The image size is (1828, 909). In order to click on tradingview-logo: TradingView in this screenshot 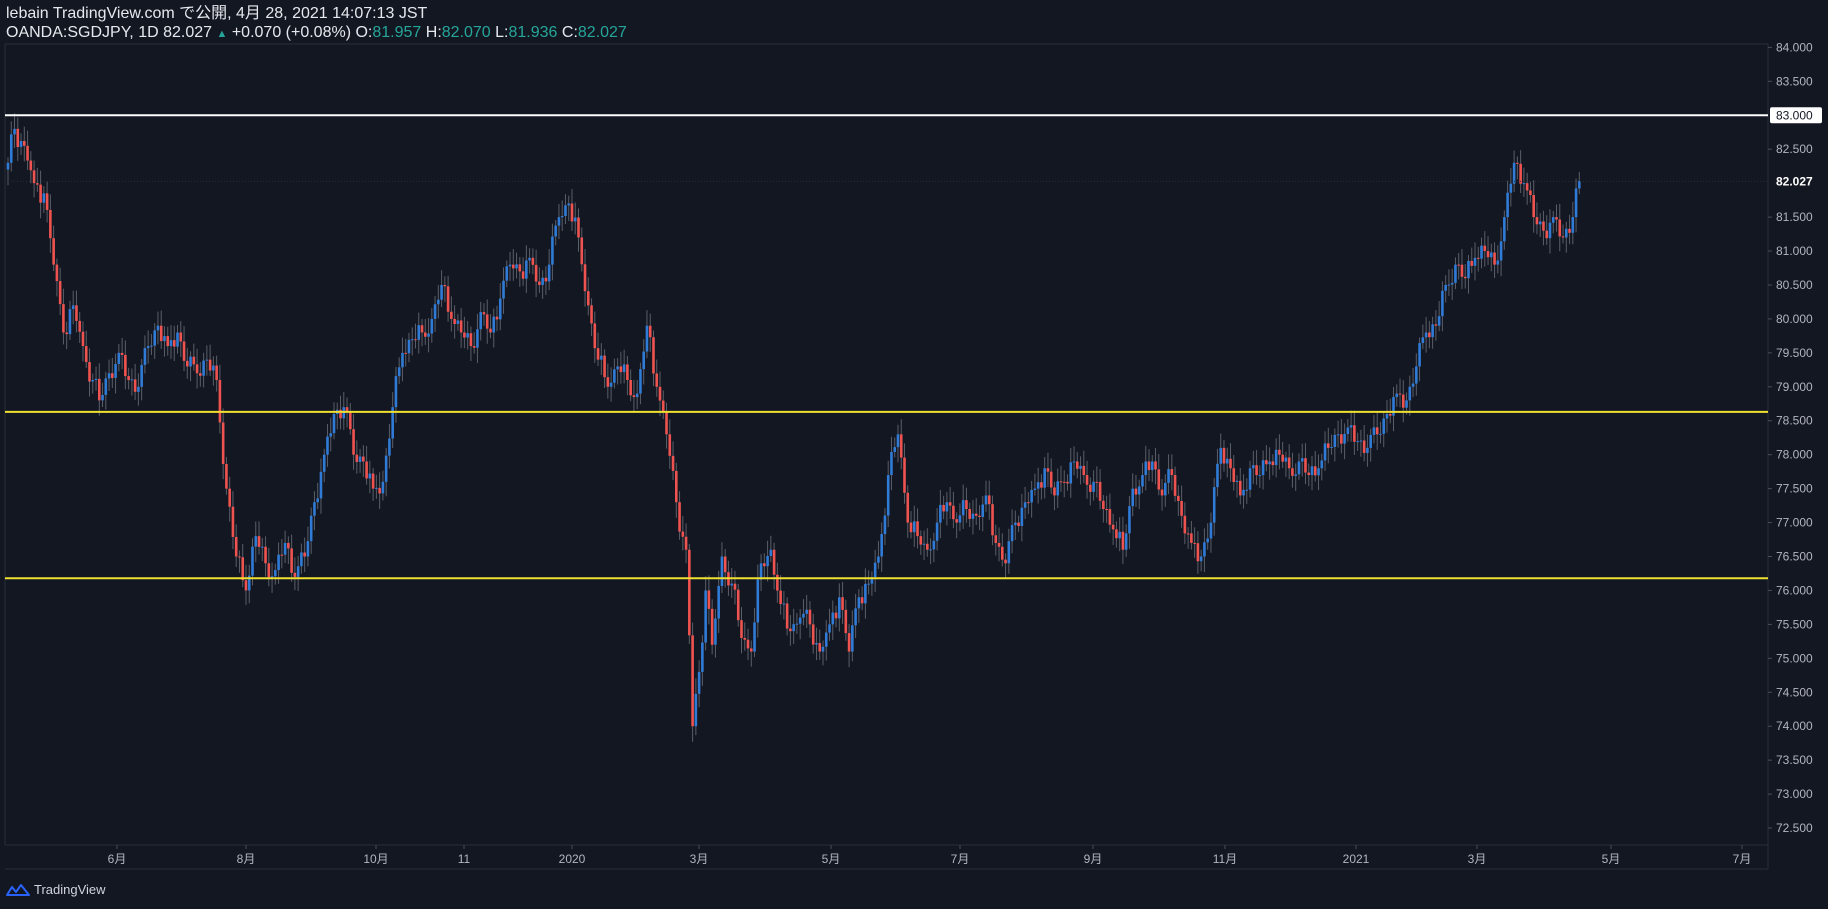, I will do `click(56, 889)`.